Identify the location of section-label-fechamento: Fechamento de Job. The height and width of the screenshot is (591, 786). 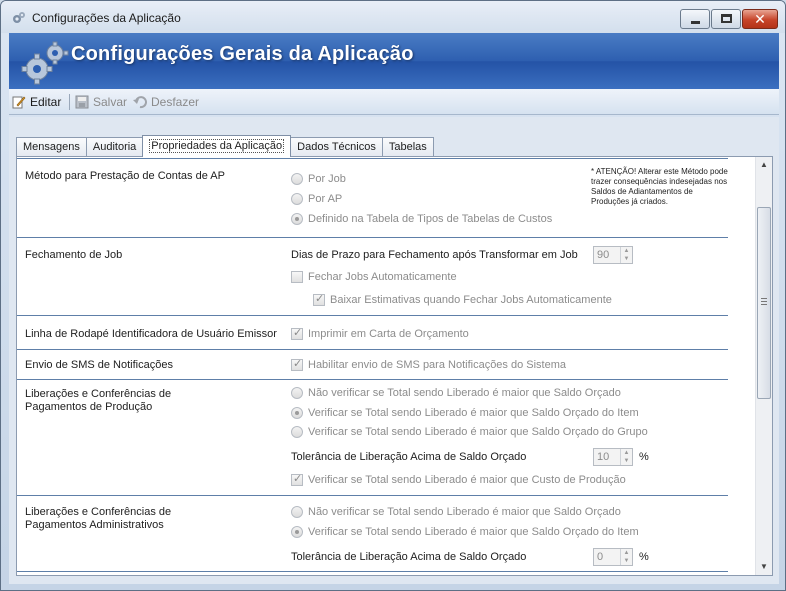
(74, 255).